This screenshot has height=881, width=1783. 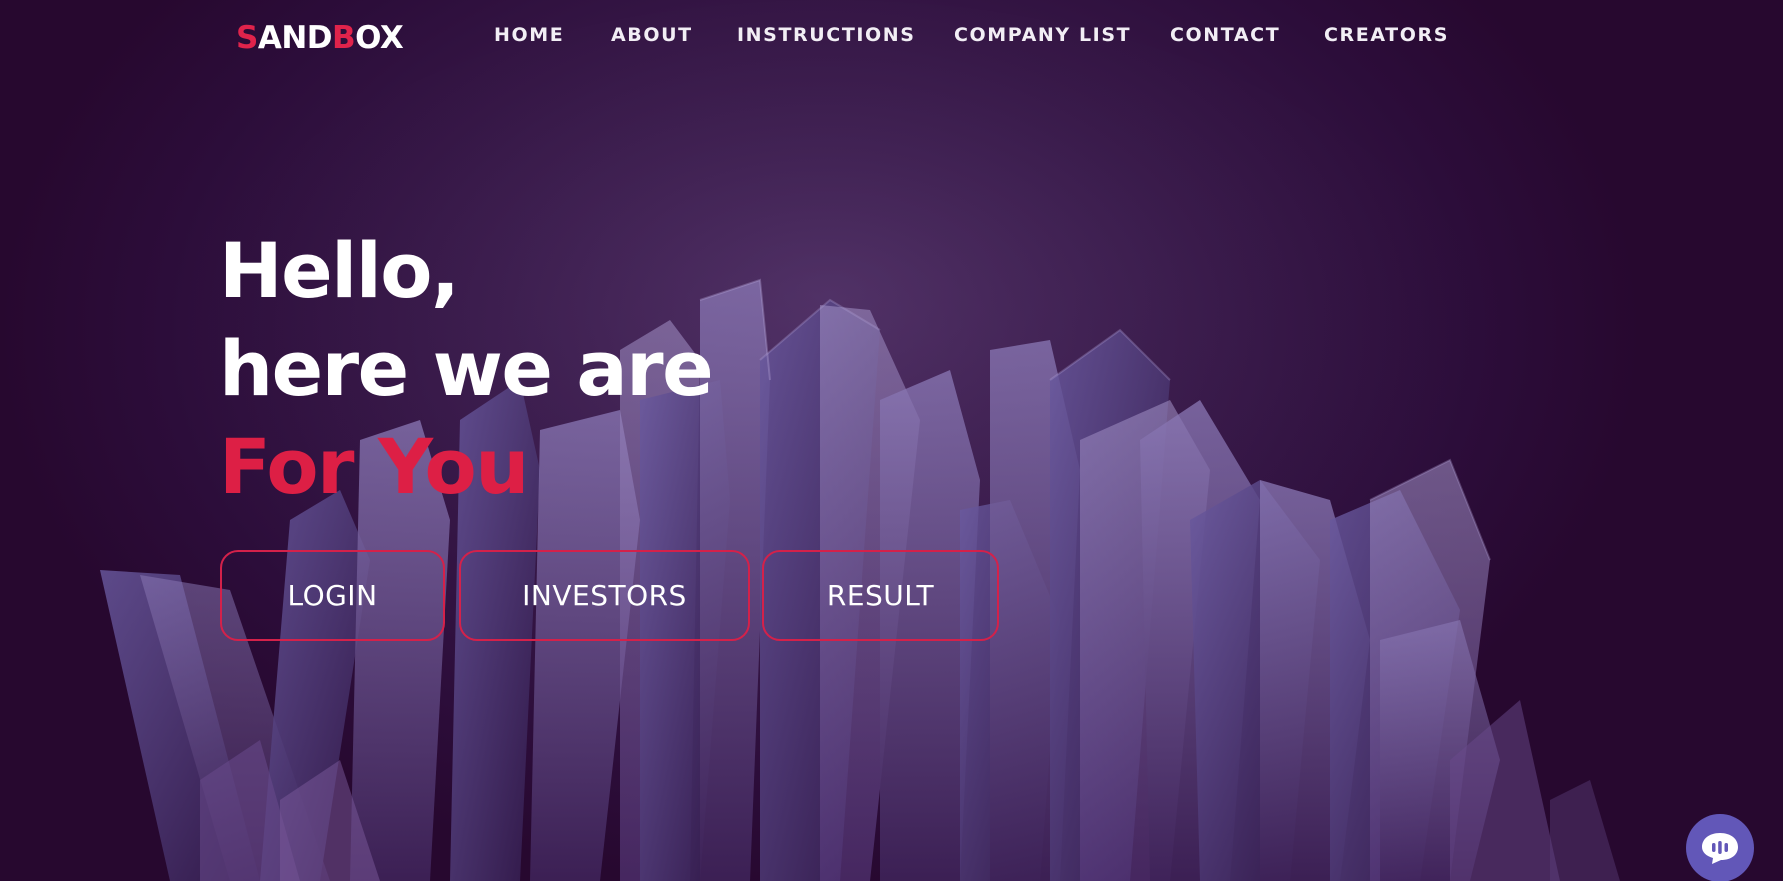 I want to click on result-button: RESULT, so click(x=880, y=595).